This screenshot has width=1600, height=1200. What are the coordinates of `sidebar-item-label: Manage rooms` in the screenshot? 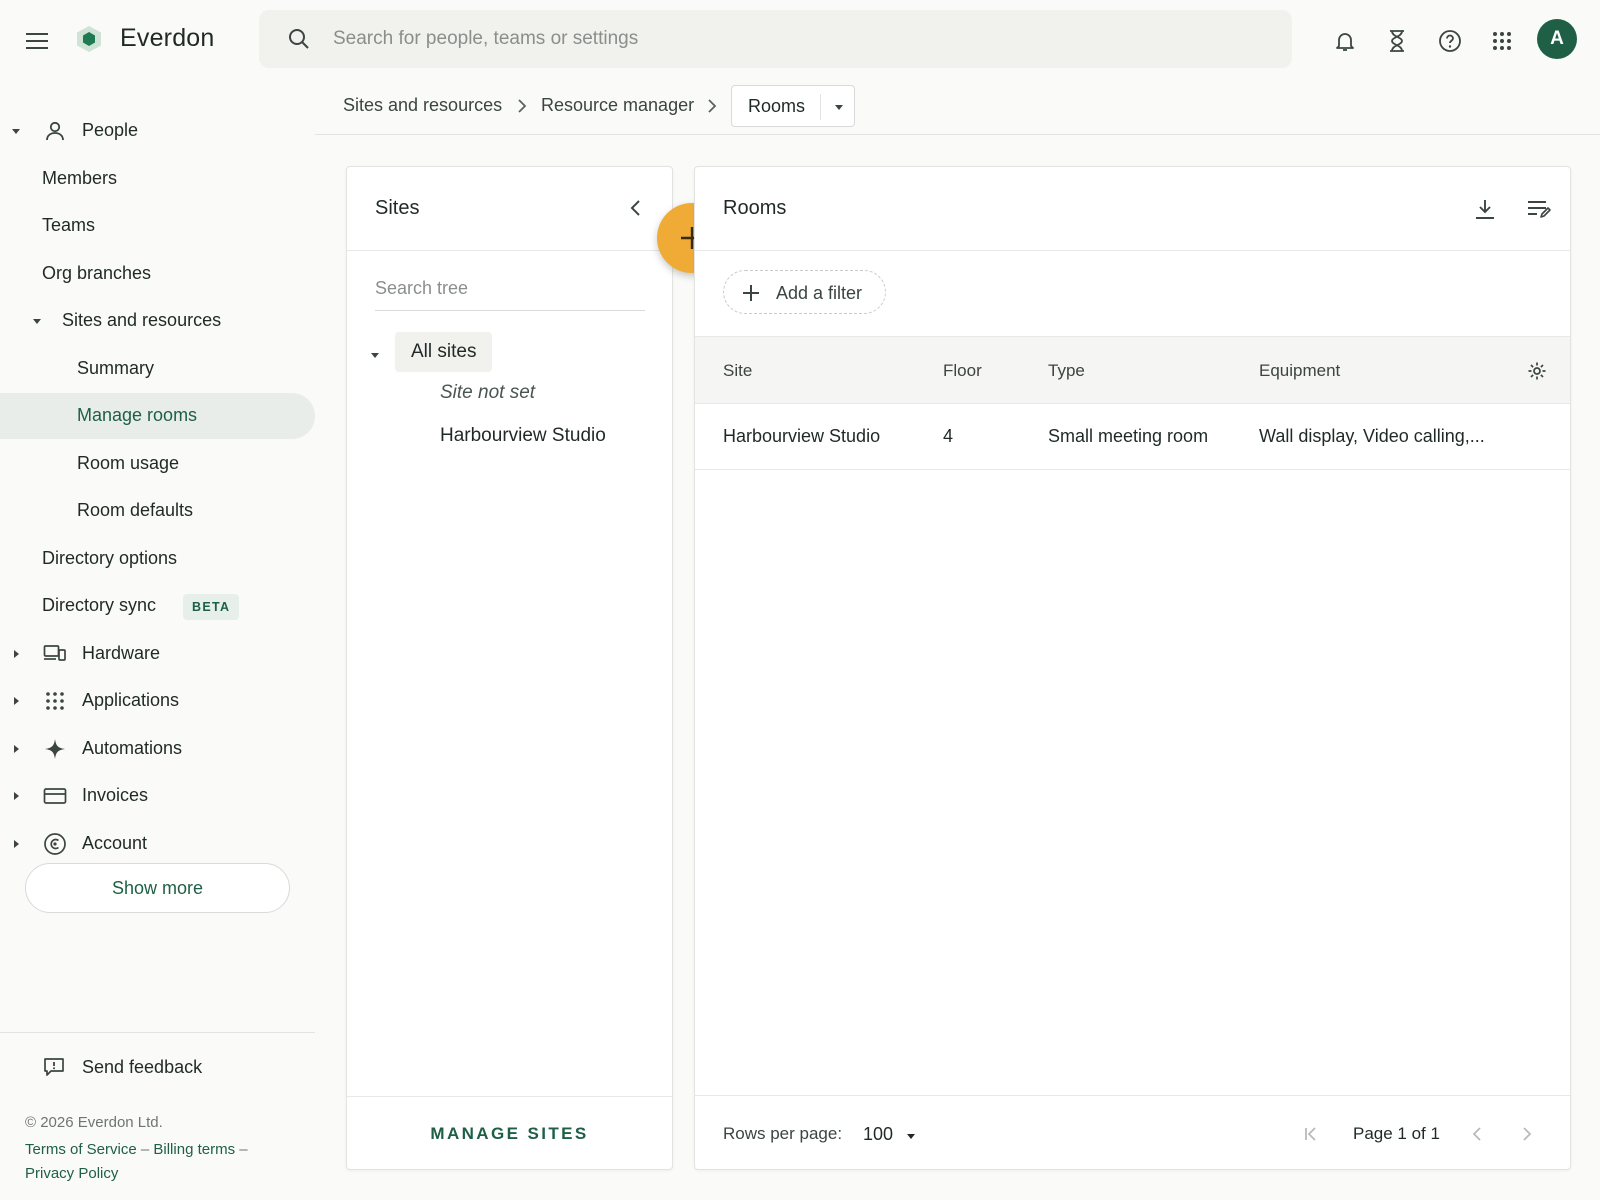 It's located at (137, 415).